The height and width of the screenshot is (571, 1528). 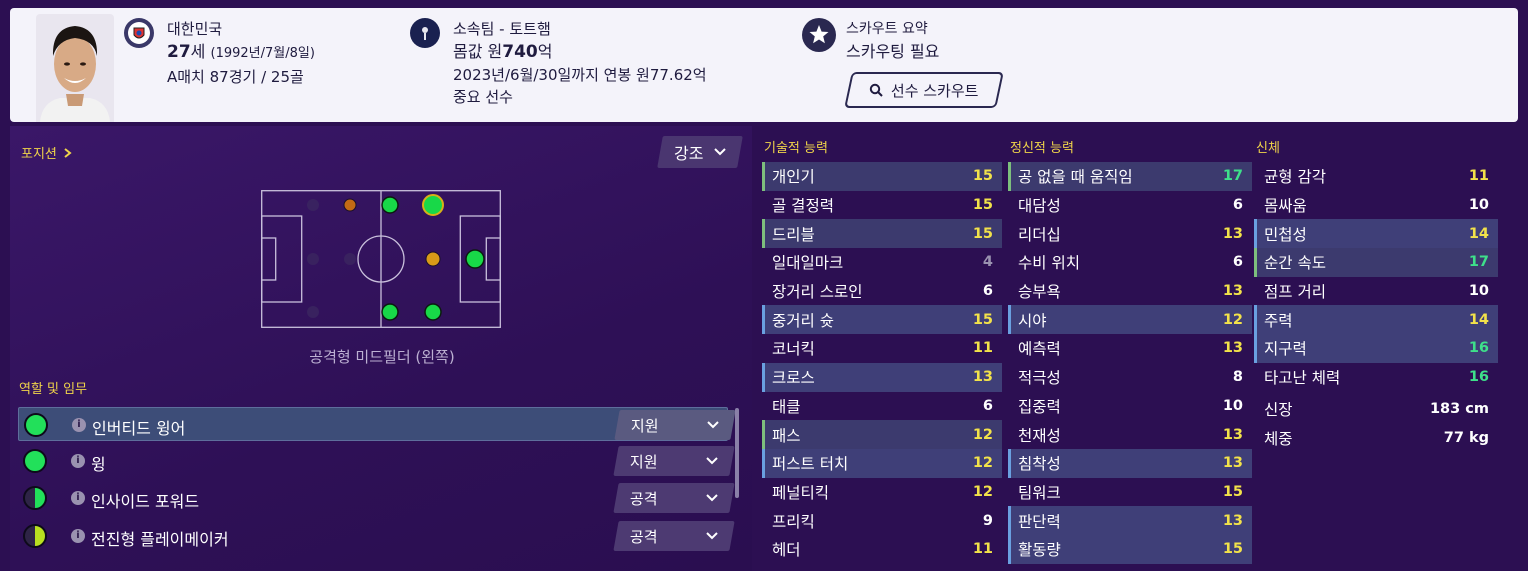 I want to click on attribute-row: 골 결정력 15, so click(x=882, y=205).